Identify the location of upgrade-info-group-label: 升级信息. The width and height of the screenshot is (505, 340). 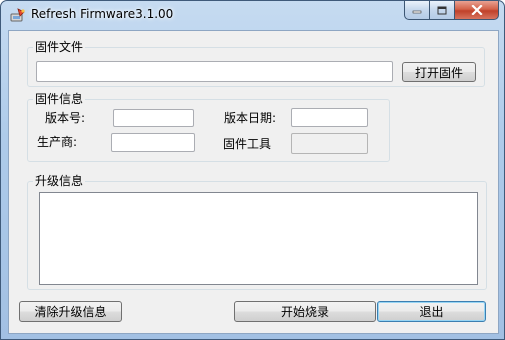
(59, 181).